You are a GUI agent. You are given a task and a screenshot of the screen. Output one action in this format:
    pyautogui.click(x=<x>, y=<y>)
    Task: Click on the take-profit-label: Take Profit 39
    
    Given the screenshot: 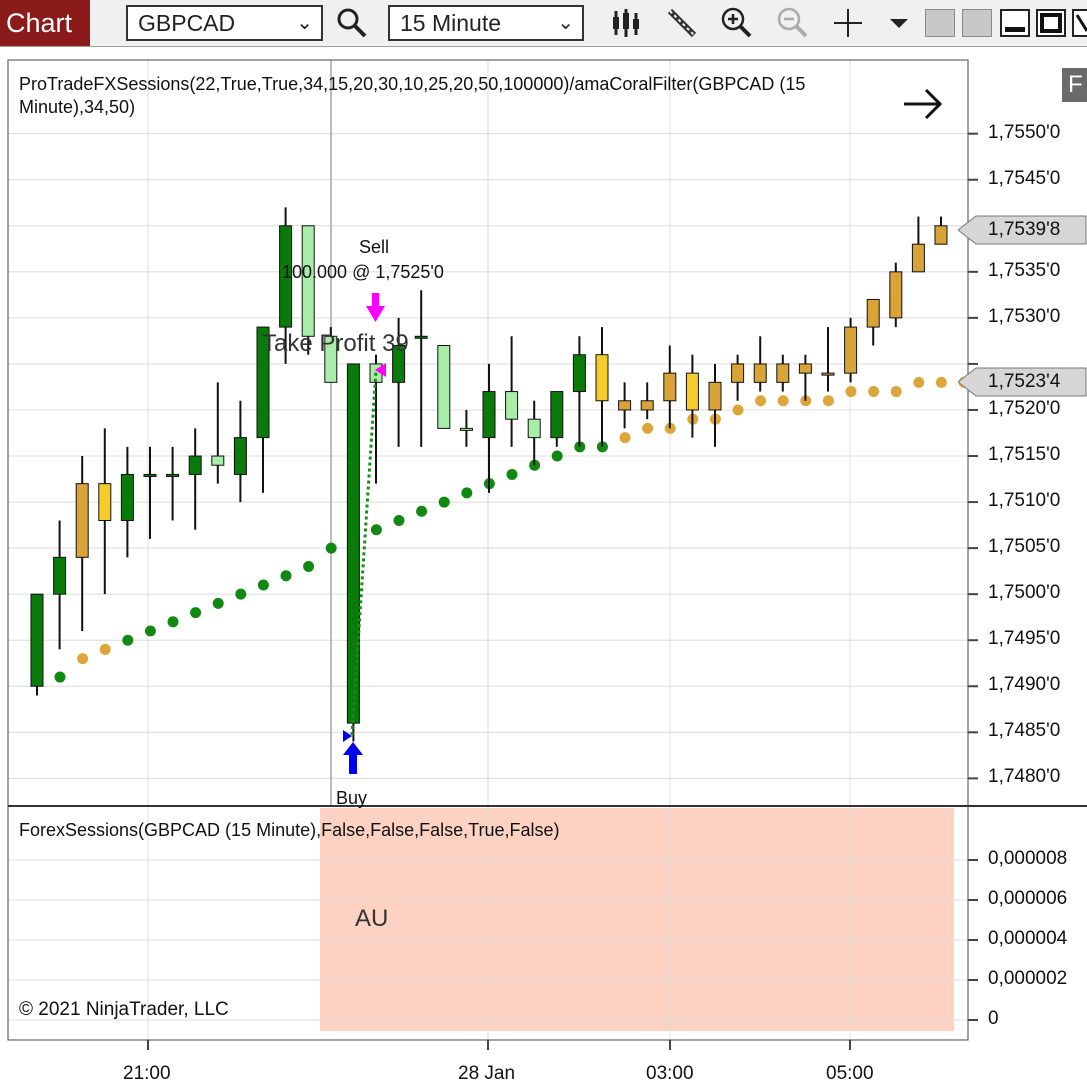 What is the action you would take?
    pyautogui.click(x=335, y=344)
    